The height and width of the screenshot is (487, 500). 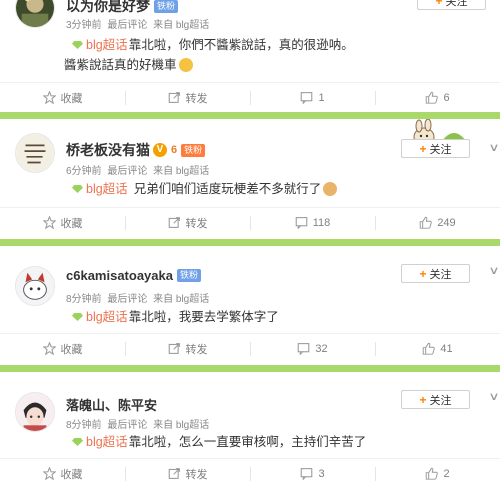 I want to click on post-meta: 6分钟前 最后评论 来自 blg超话, so click(x=139, y=169).